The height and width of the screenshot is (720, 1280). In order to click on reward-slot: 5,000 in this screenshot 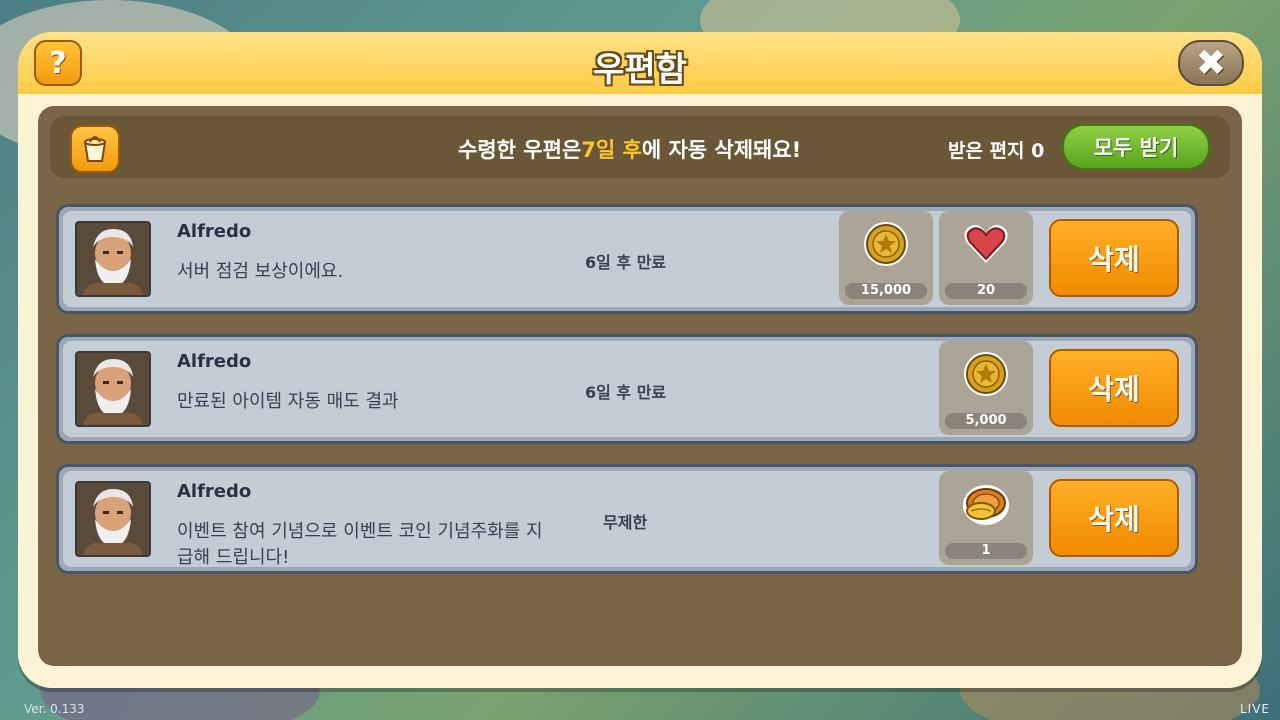, I will do `click(986, 388)`.